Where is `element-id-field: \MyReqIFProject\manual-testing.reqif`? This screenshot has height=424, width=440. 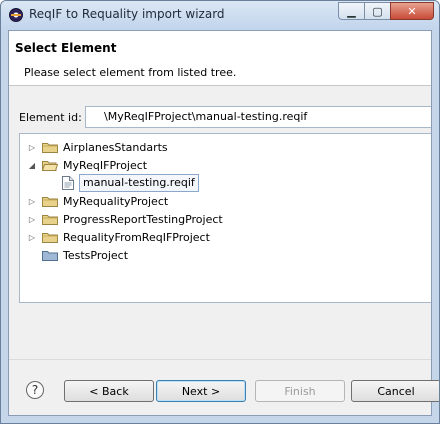 element-id-field: \MyReqIFProject\manual-testing.reqif is located at coordinates (258, 117).